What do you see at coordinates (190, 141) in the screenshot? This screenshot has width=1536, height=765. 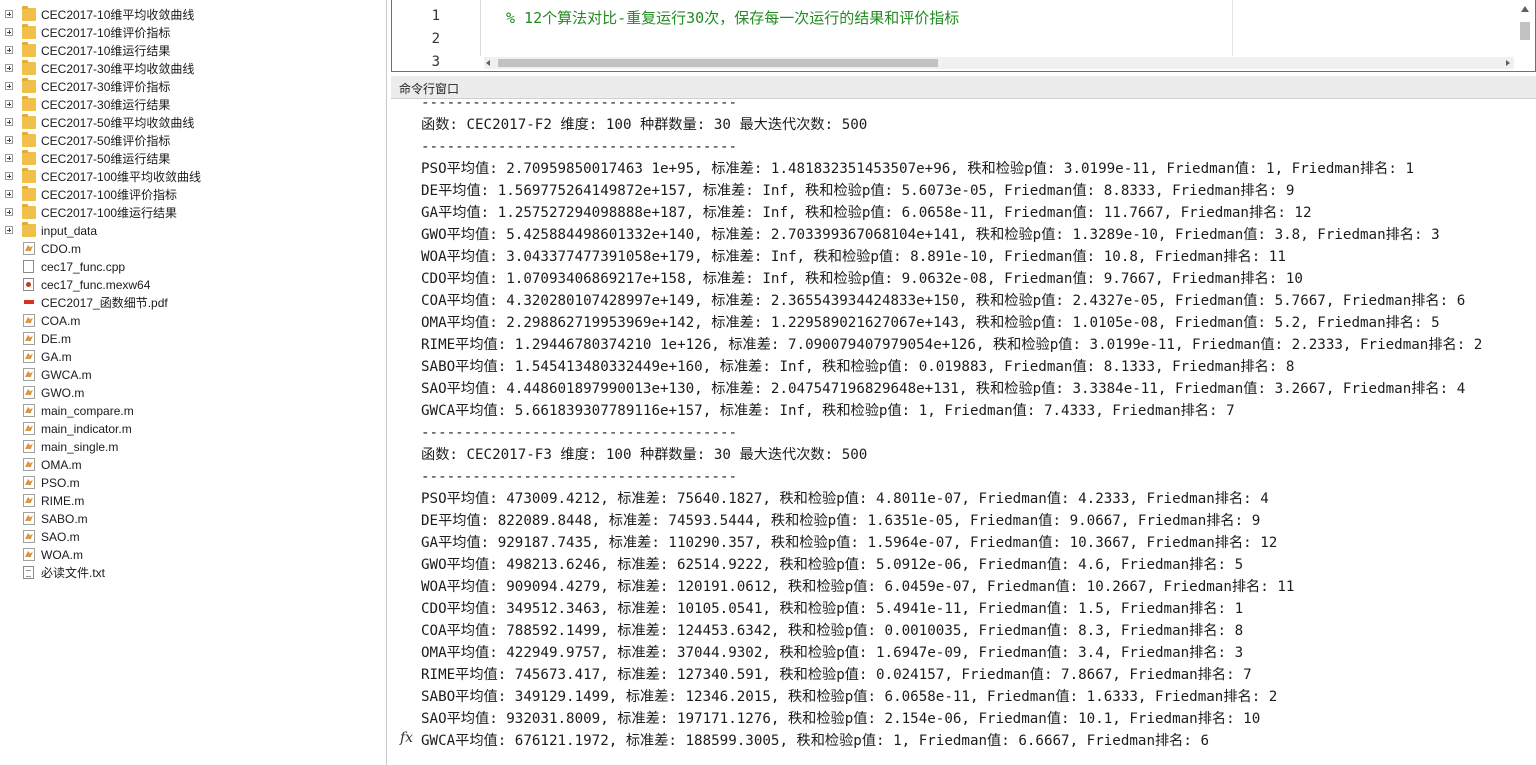 I see `folder-item: CEC2017-50维评价指标` at bounding box center [190, 141].